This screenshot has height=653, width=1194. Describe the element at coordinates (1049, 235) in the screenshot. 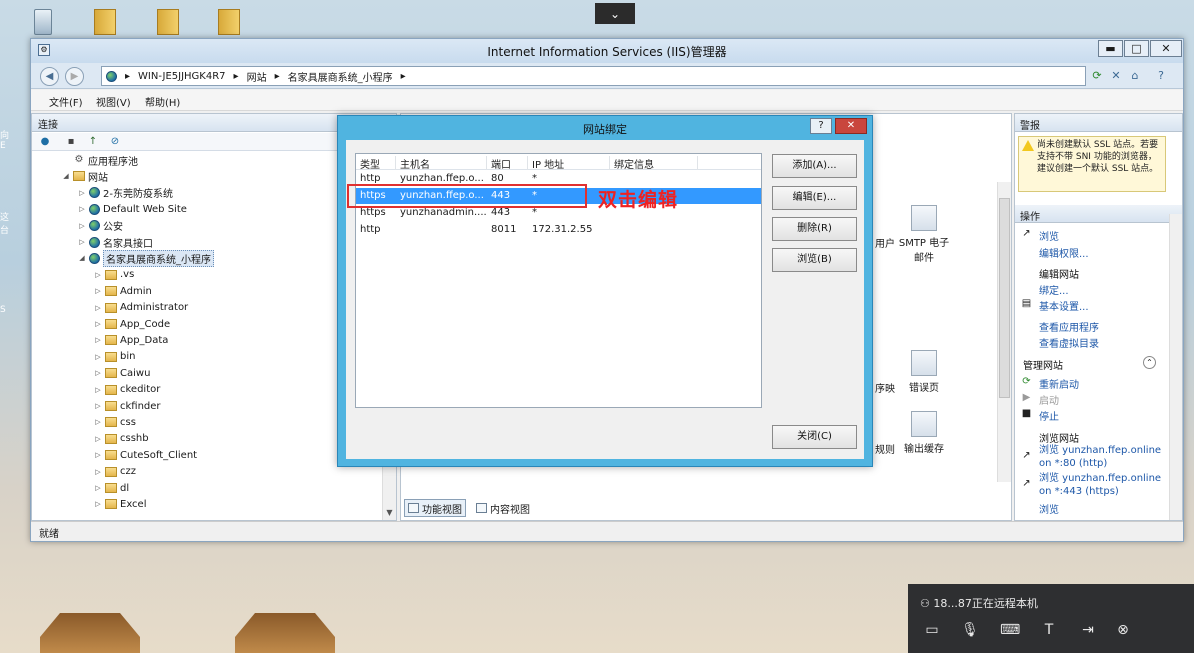

I see `browse-link: 浏览` at that location.